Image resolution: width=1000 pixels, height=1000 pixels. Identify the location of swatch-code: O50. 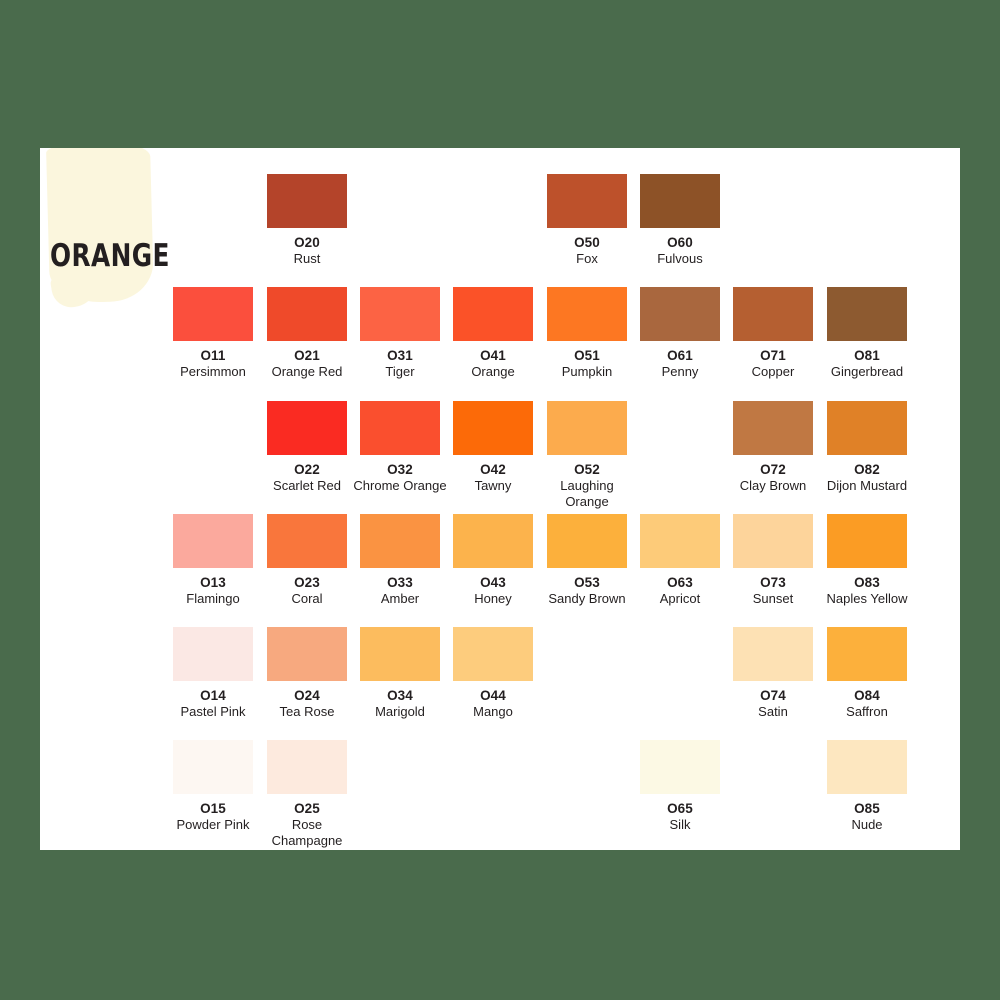
(587, 242).